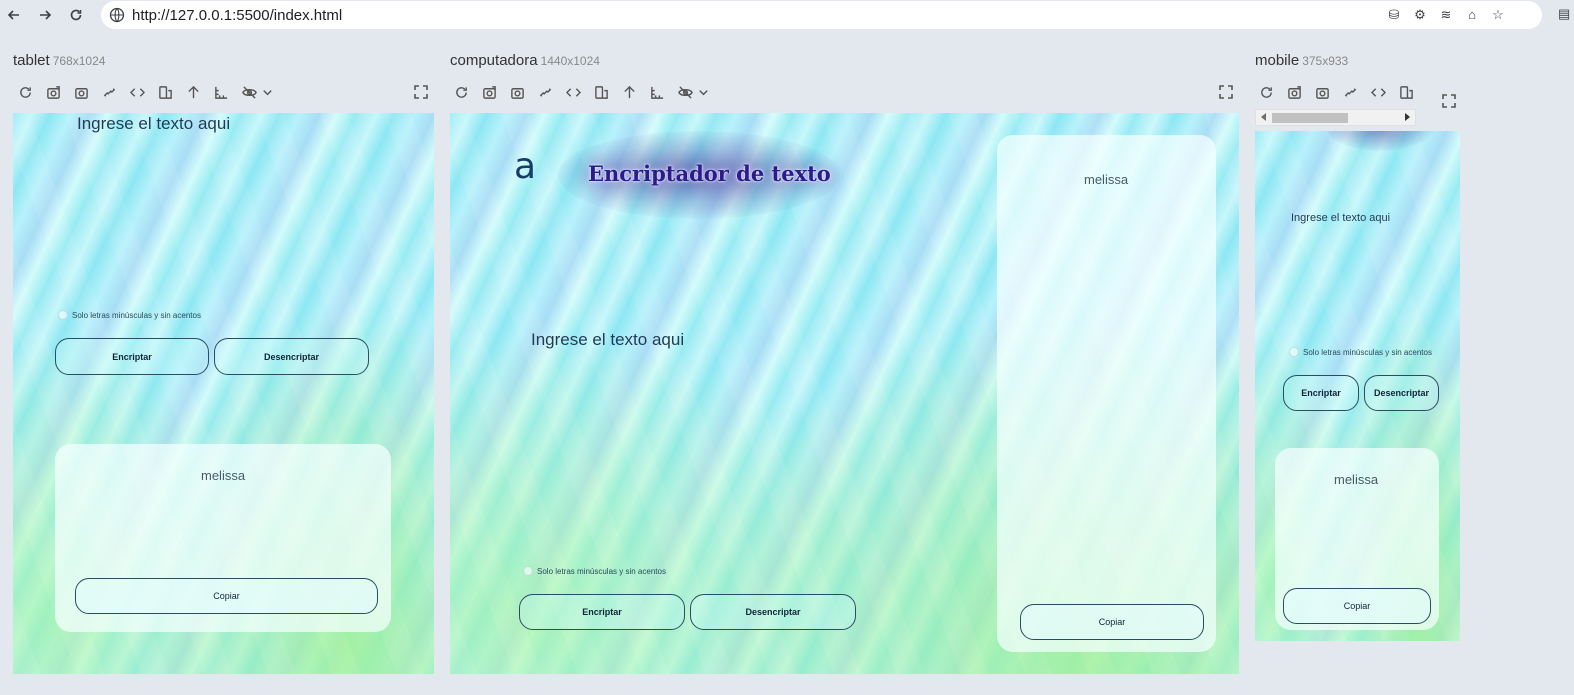  What do you see at coordinates (237, 15) in the screenshot?
I see `url-text: http://127.0.0.1:5500/index.html` at bounding box center [237, 15].